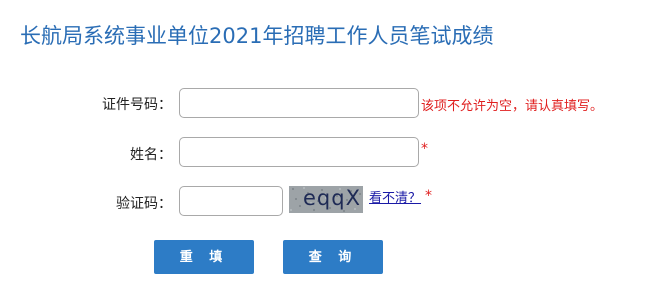  What do you see at coordinates (424, 149) in the screenshot?
I see `name-required-mark: *` at bounding box center [424, 149].